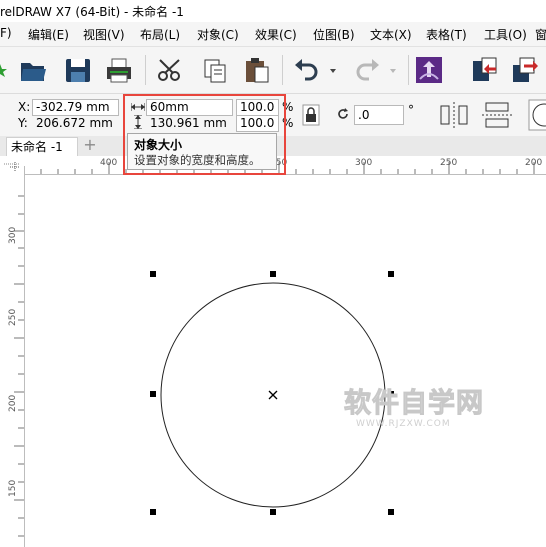  What do you see at coordinates (273, 70) in the screenshot?
I see `standard-toolbar` at bounding box center [273, 70].